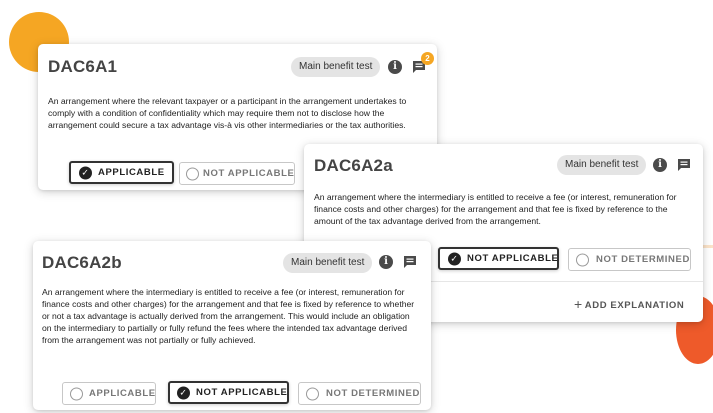 The width and height of the screenshot is (713, 413). I want to click on option-applicable: APPLICABLE, so click(109, 393).